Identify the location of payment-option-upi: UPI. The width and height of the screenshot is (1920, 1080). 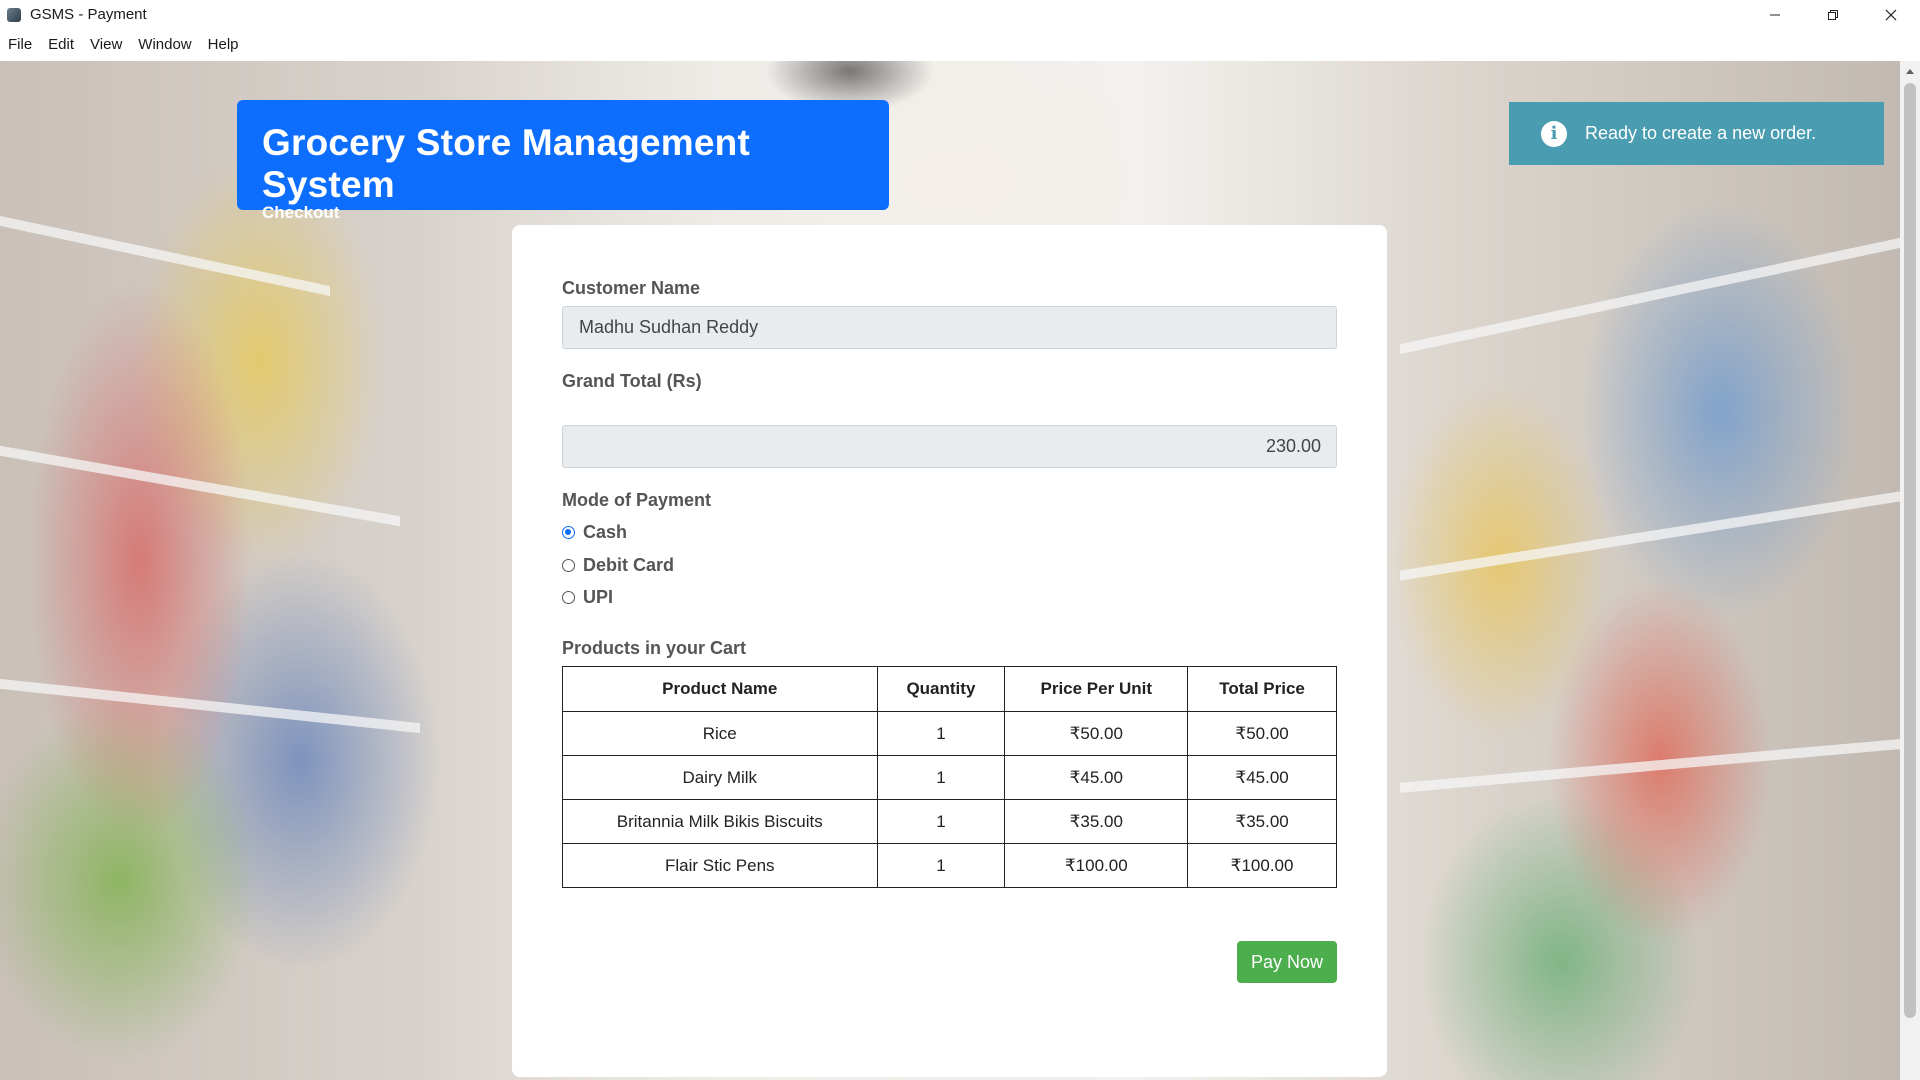
(587, 597).